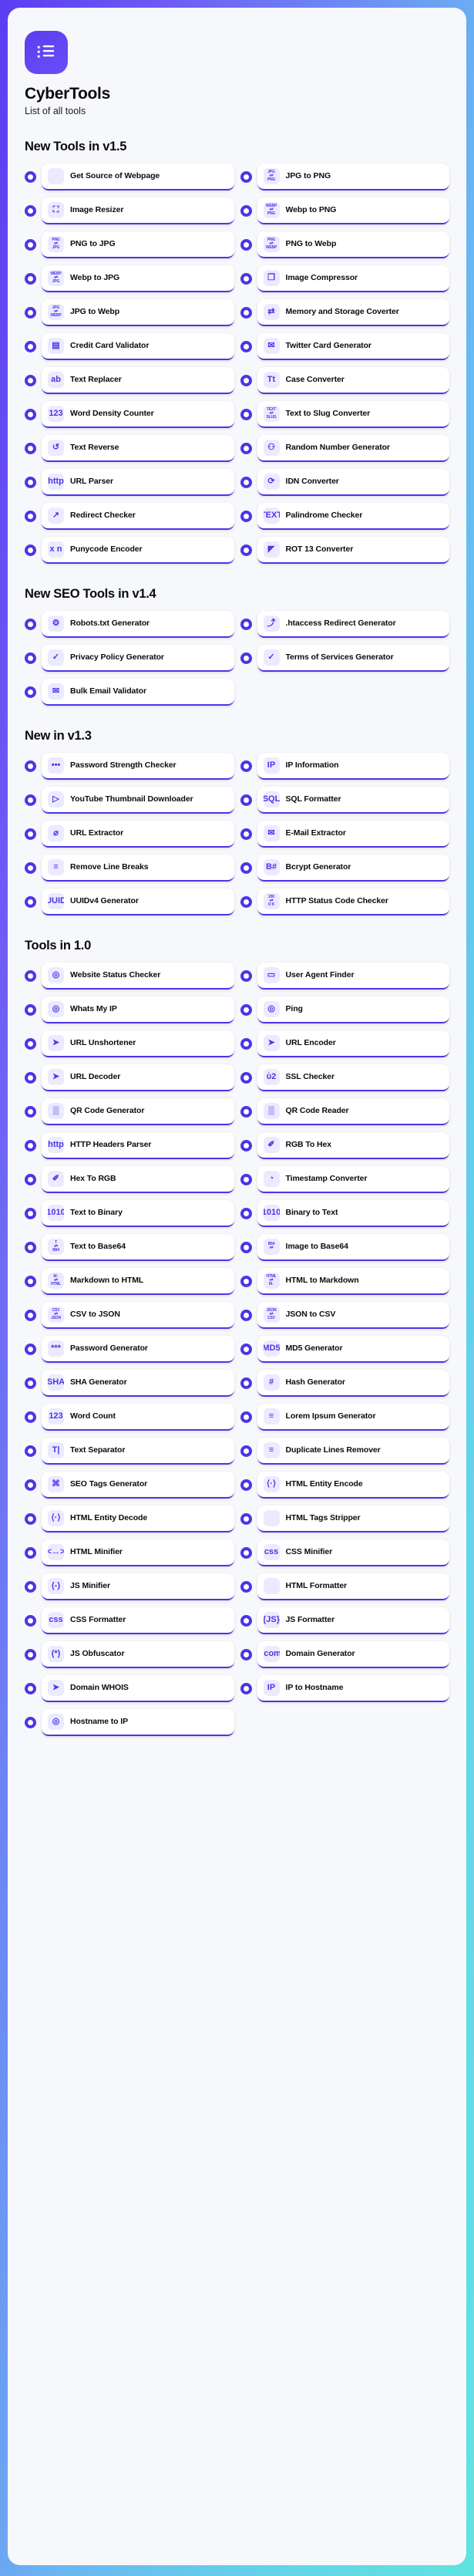  I want to click on tool-link-card: ◎ Website Status Checker, so click(138, 976).